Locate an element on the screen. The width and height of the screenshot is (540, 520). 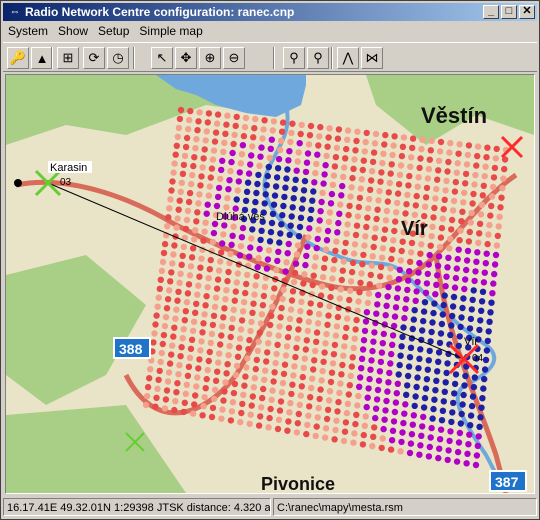
zoom-in-button: ⊕ is located at coordinates (210, 58).